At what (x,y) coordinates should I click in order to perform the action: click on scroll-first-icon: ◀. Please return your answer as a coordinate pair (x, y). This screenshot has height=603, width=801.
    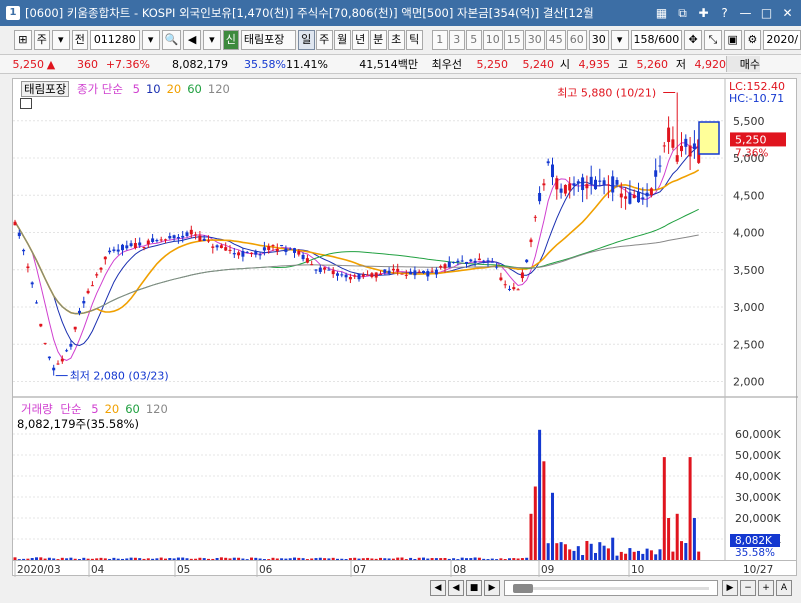
    Looking at the image, I should click on (438, 588).